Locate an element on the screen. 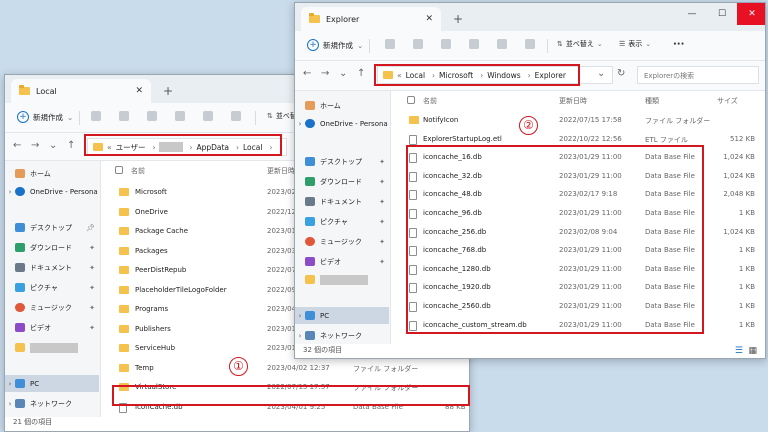  plus-icon: + is located at coordinates (313, 45).